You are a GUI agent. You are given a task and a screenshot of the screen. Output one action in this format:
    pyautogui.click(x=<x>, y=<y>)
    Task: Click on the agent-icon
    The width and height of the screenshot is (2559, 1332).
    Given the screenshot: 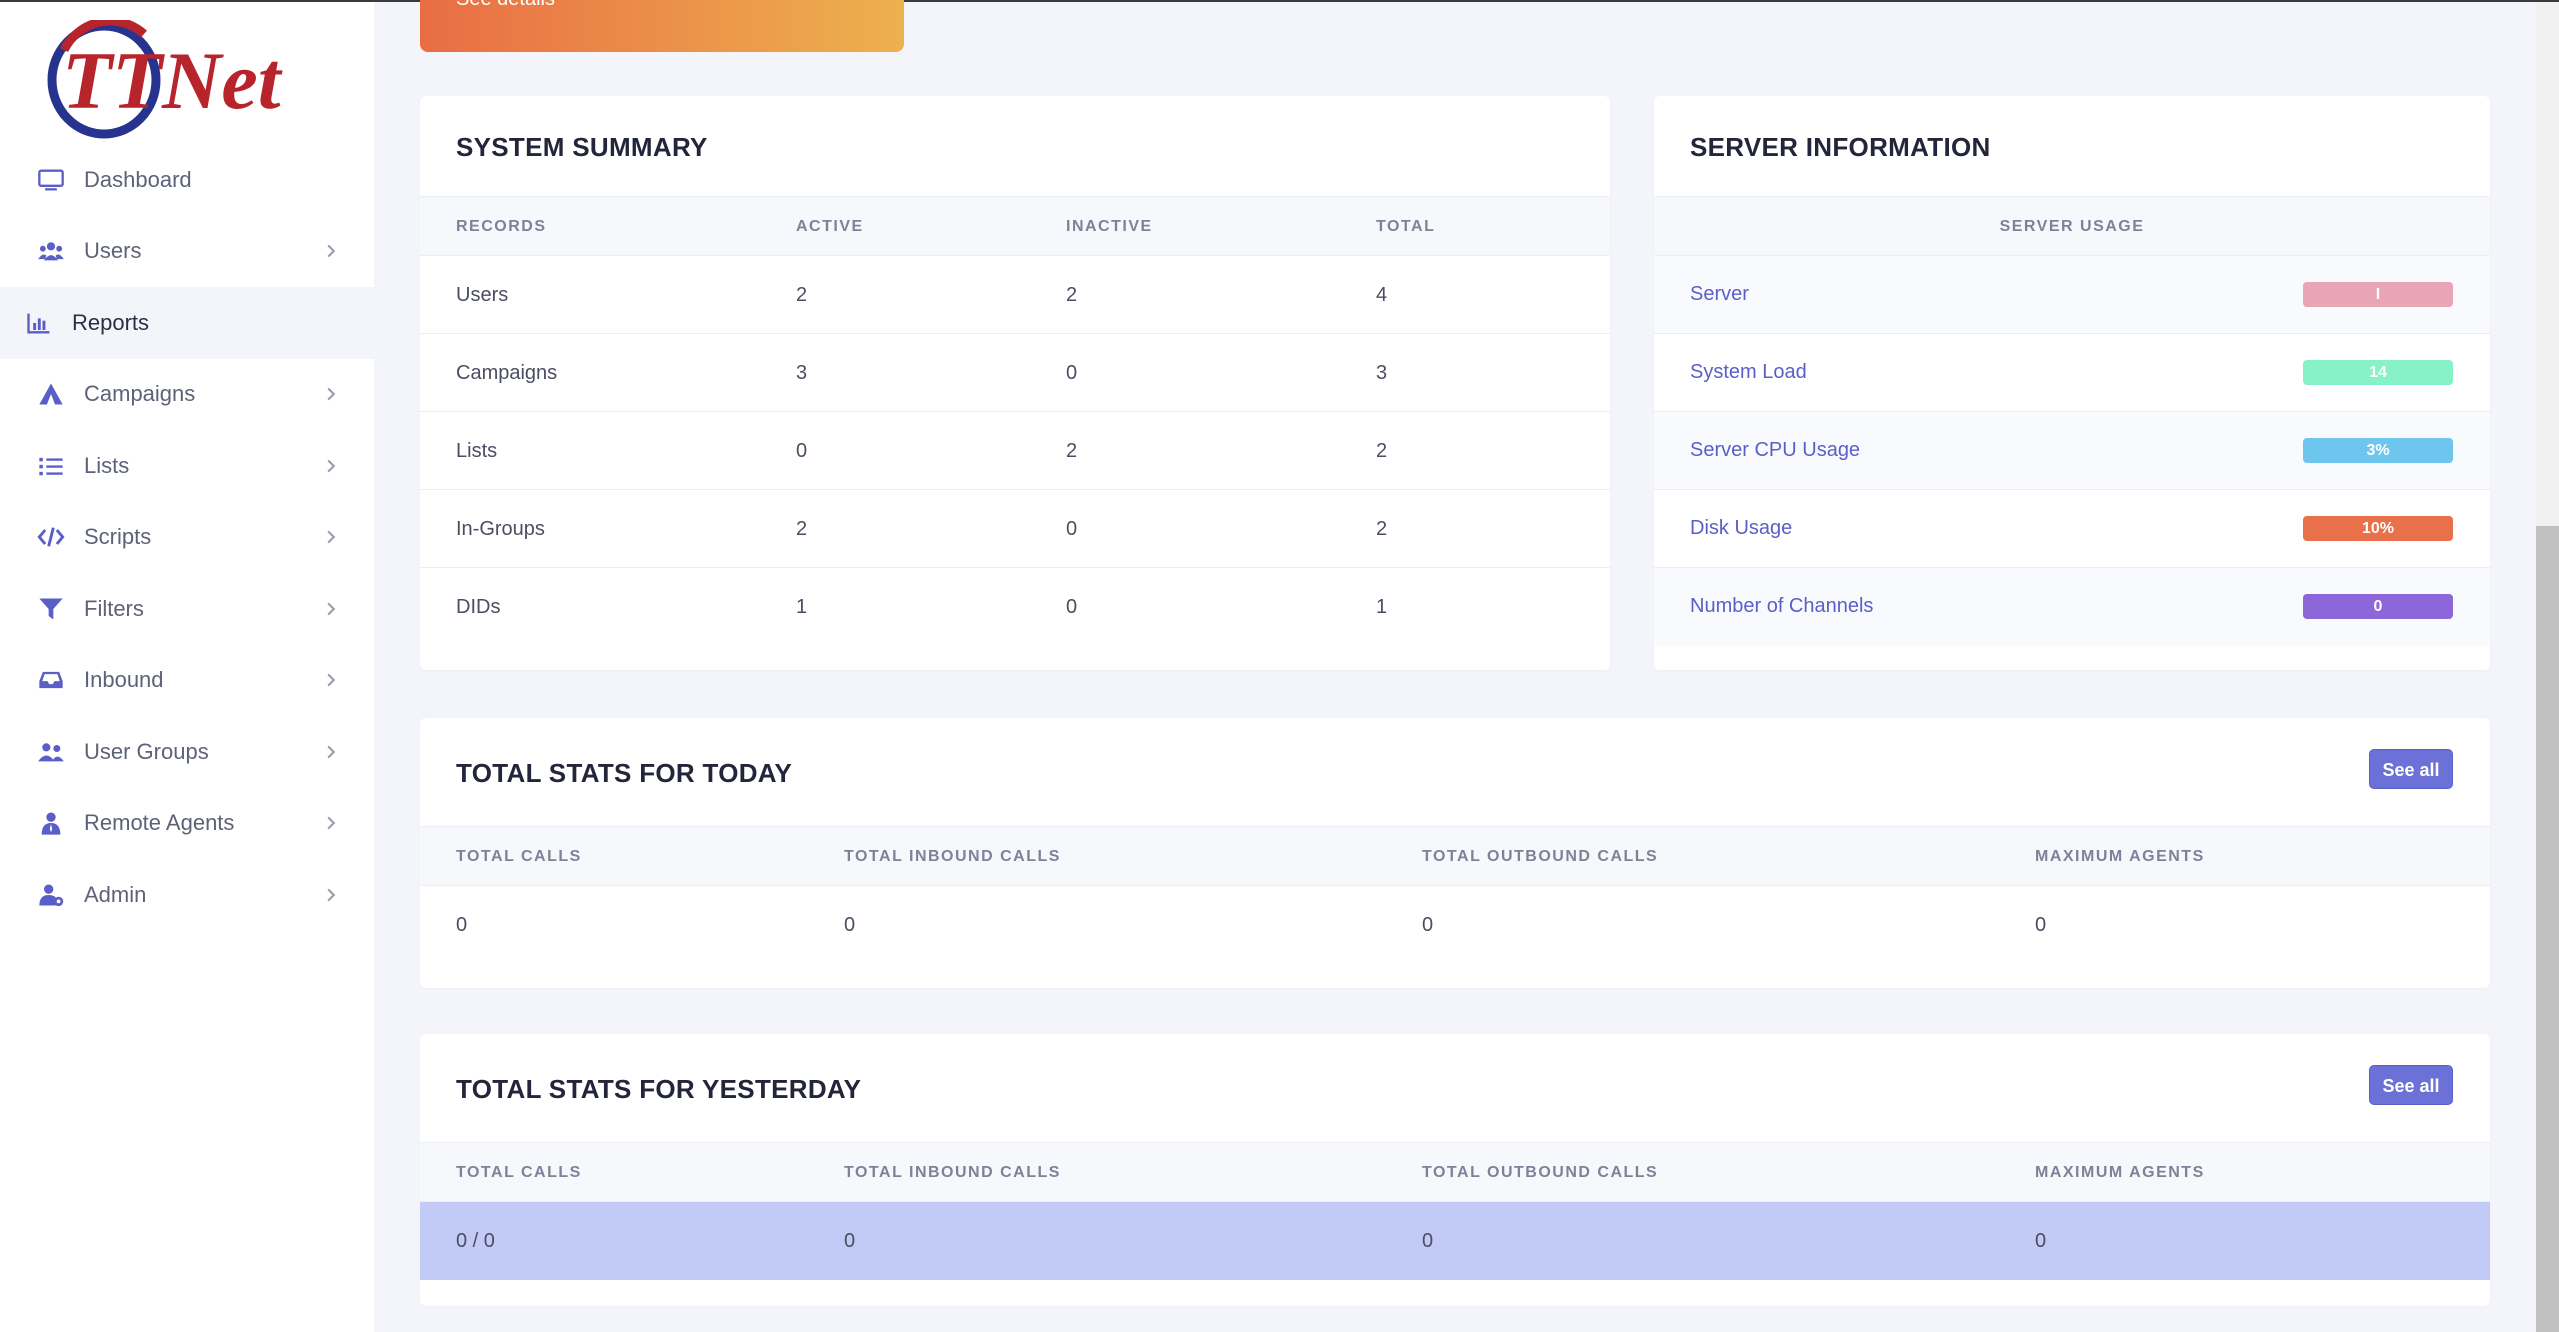 What is the action you would take?
    pyautogui.click(x=51, y=823)
    